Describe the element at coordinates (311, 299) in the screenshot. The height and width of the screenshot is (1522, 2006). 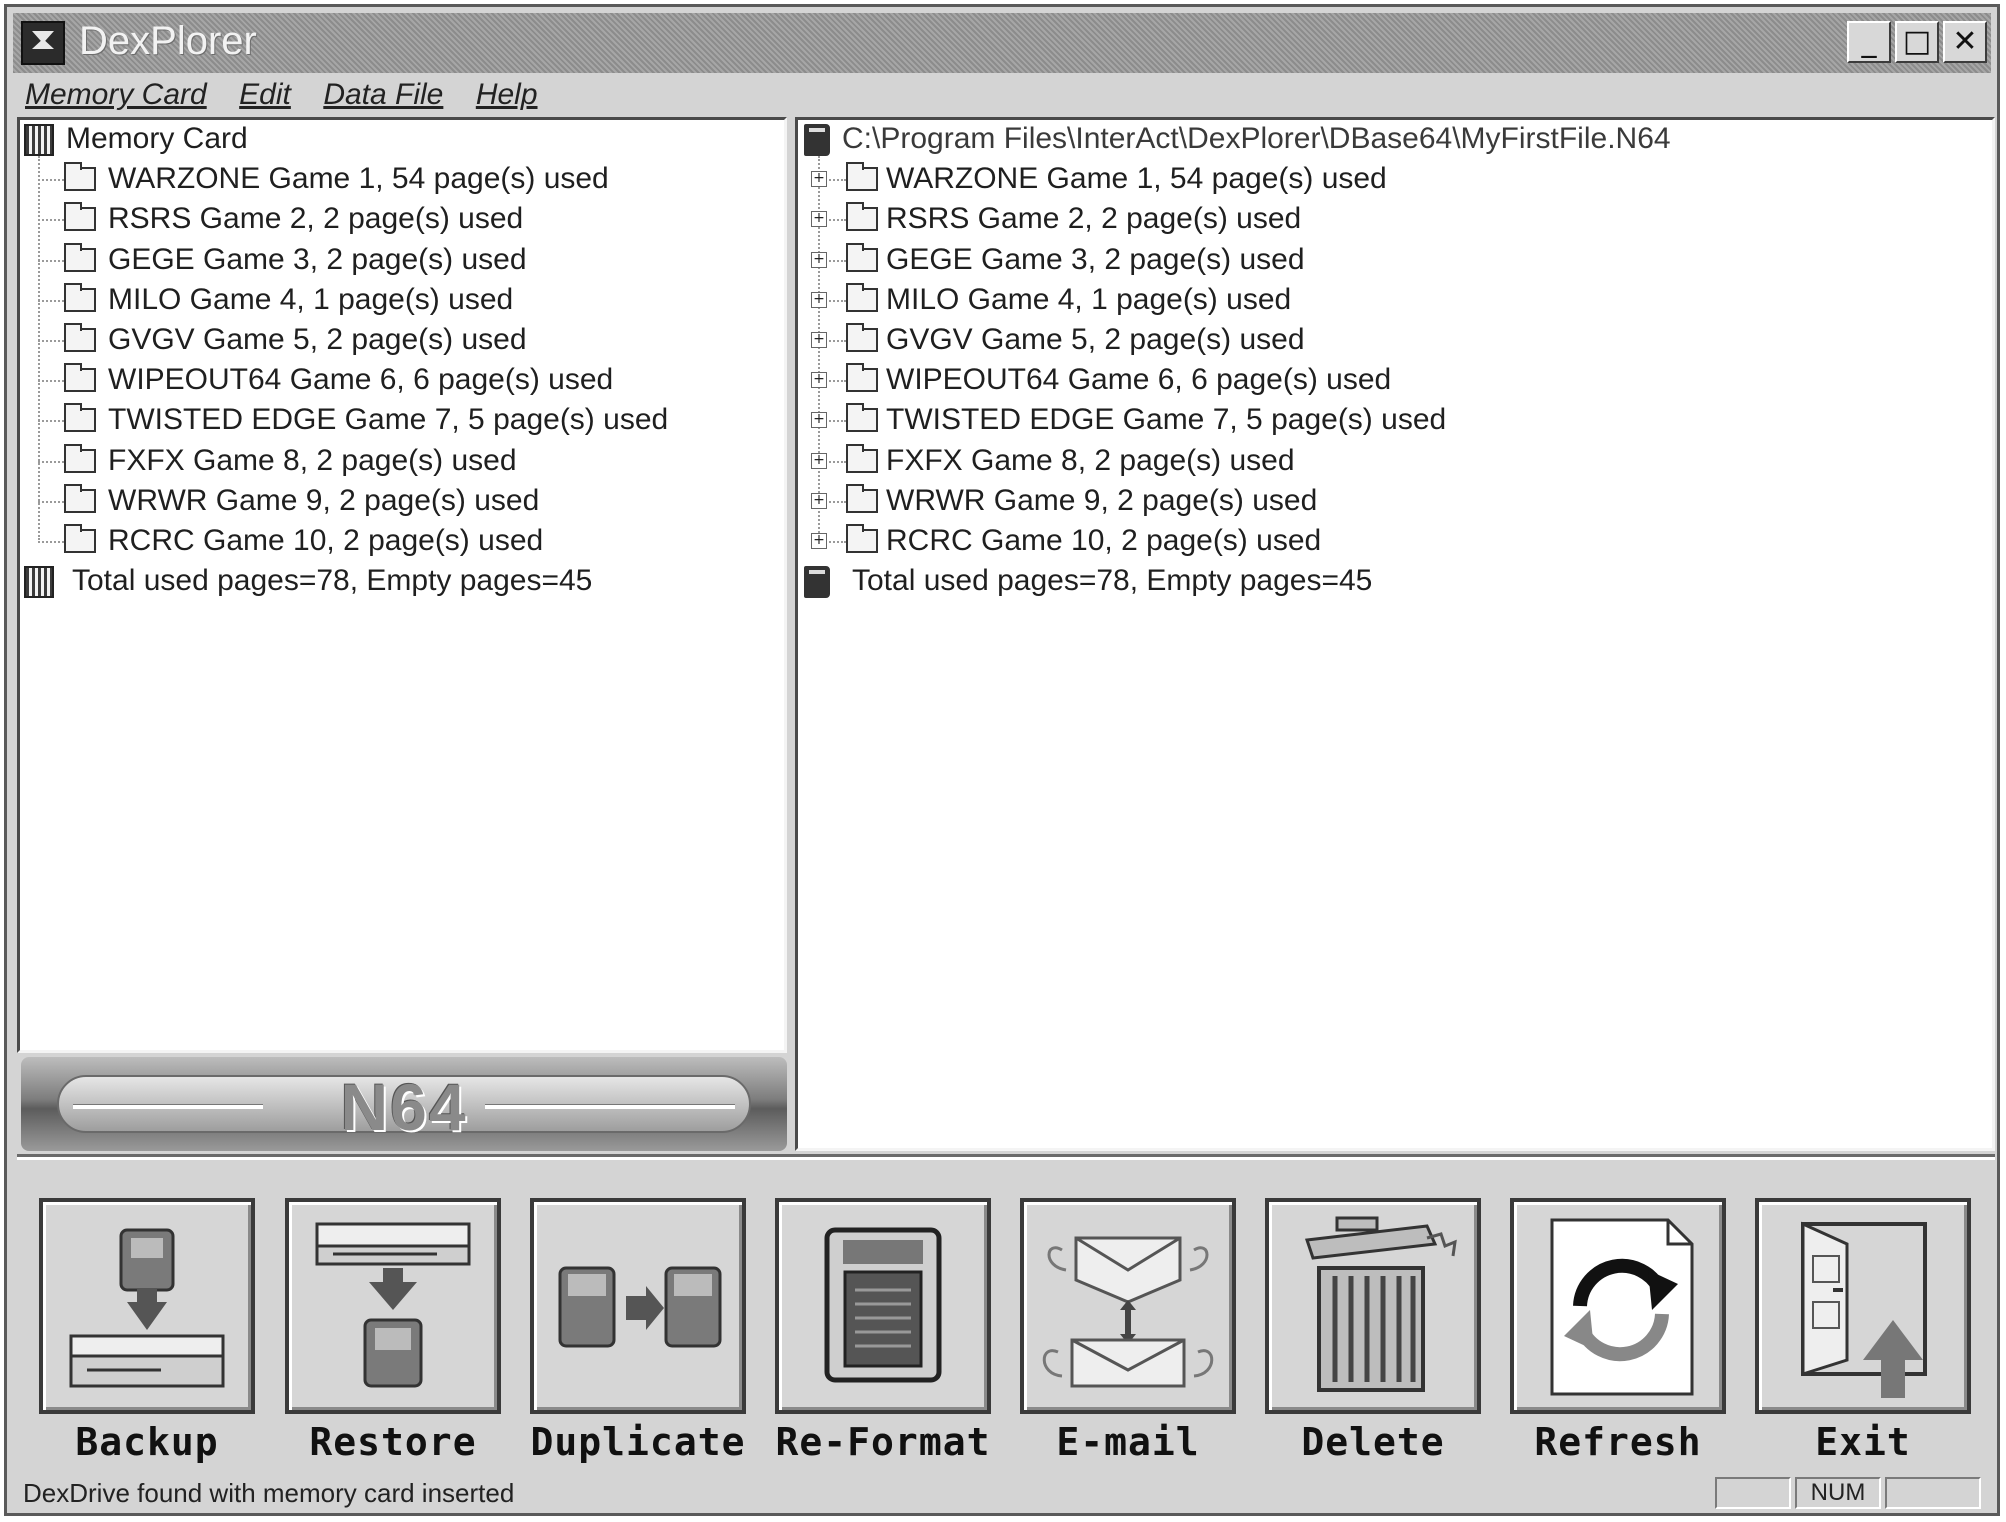
I see `tree-item-label: MILO Game 4, 1 page(s) used` at that location.